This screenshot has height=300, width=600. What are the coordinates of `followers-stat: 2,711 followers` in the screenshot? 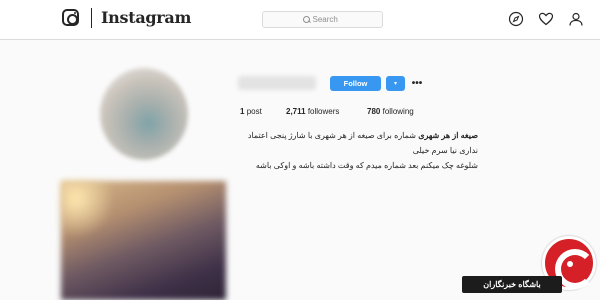 It's located at (312, 111).